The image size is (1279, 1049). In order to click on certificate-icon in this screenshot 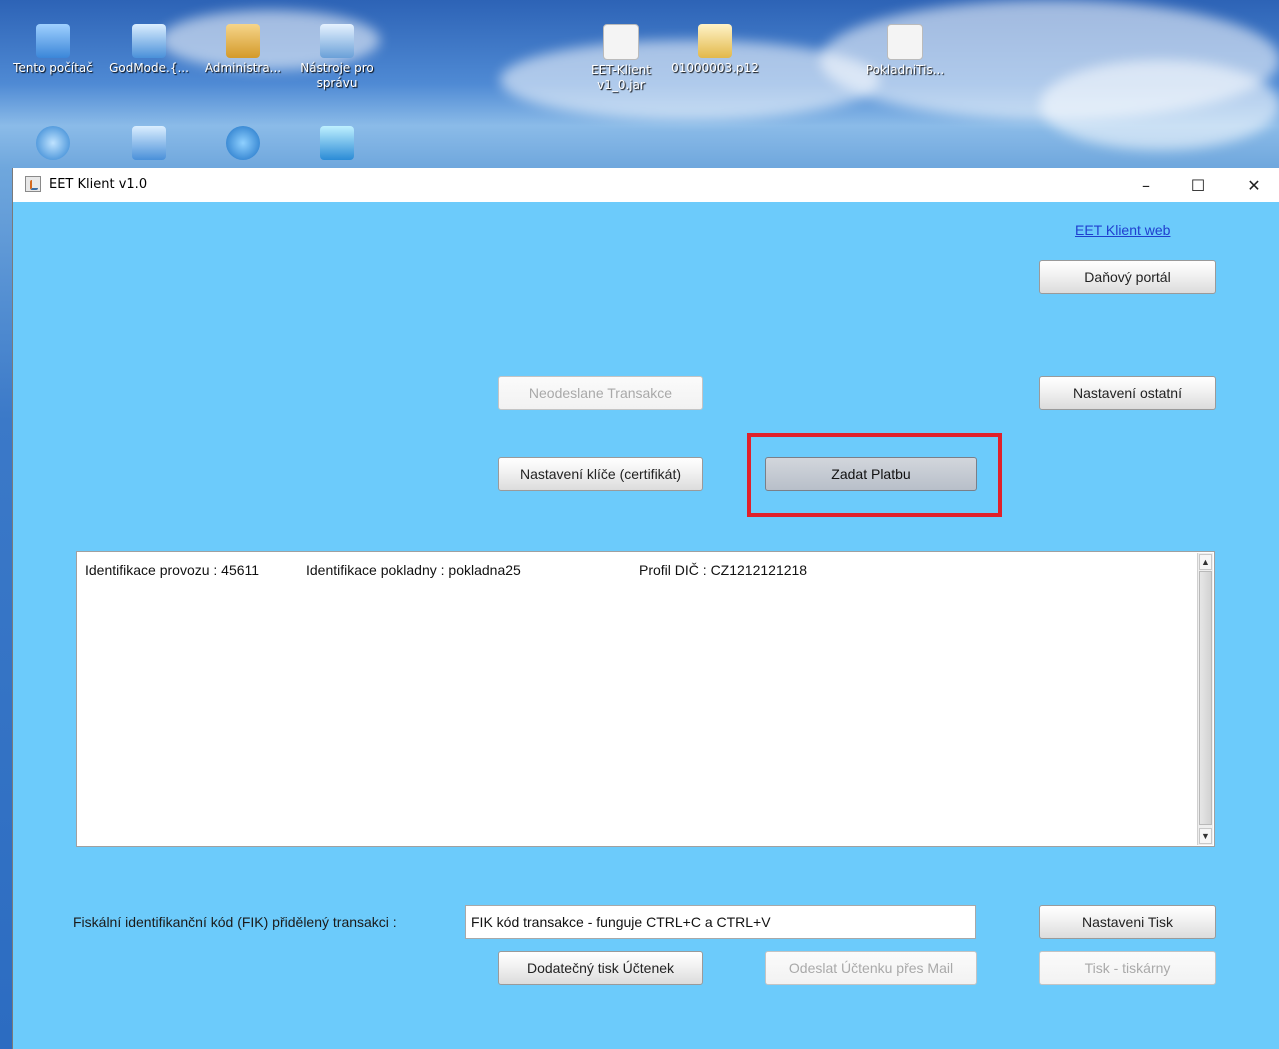, I will do `click(715, 41)`.